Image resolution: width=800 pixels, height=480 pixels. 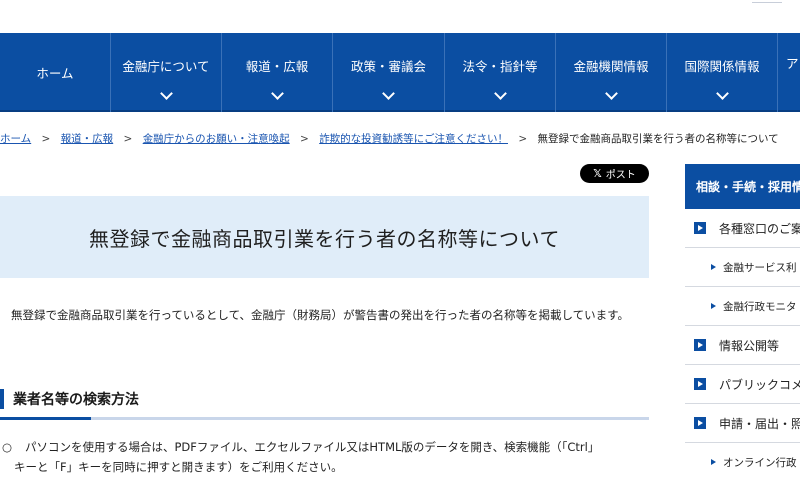 I want to click on sidebar-item-applications: 申請・届出・照, so click(x=742, y=423).